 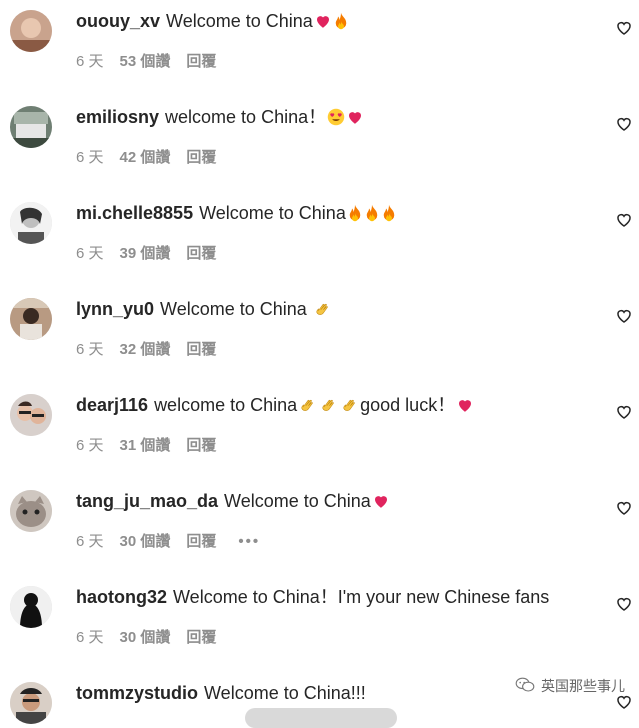 What do you see at coordinates (336, 120) in the screenshot?
I see `heart-eyes-emoji-icon` at bounding box center [336, 120].